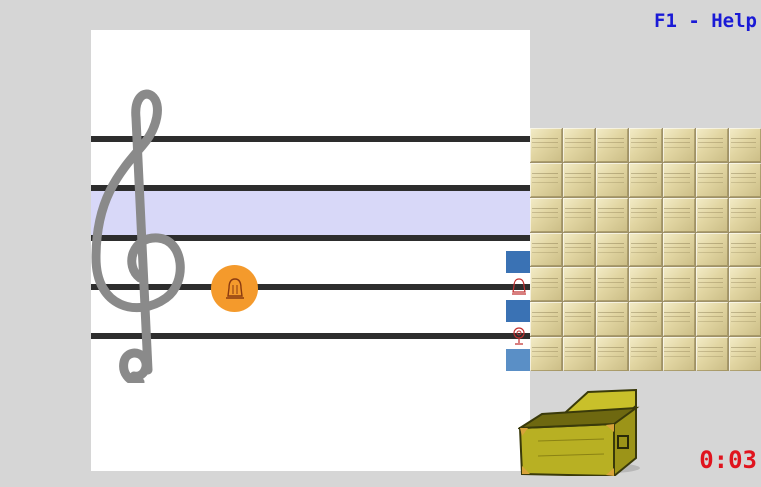 The height and width of the screenshot is (487, 761). I want to click on note-ball, so click(234, 288).